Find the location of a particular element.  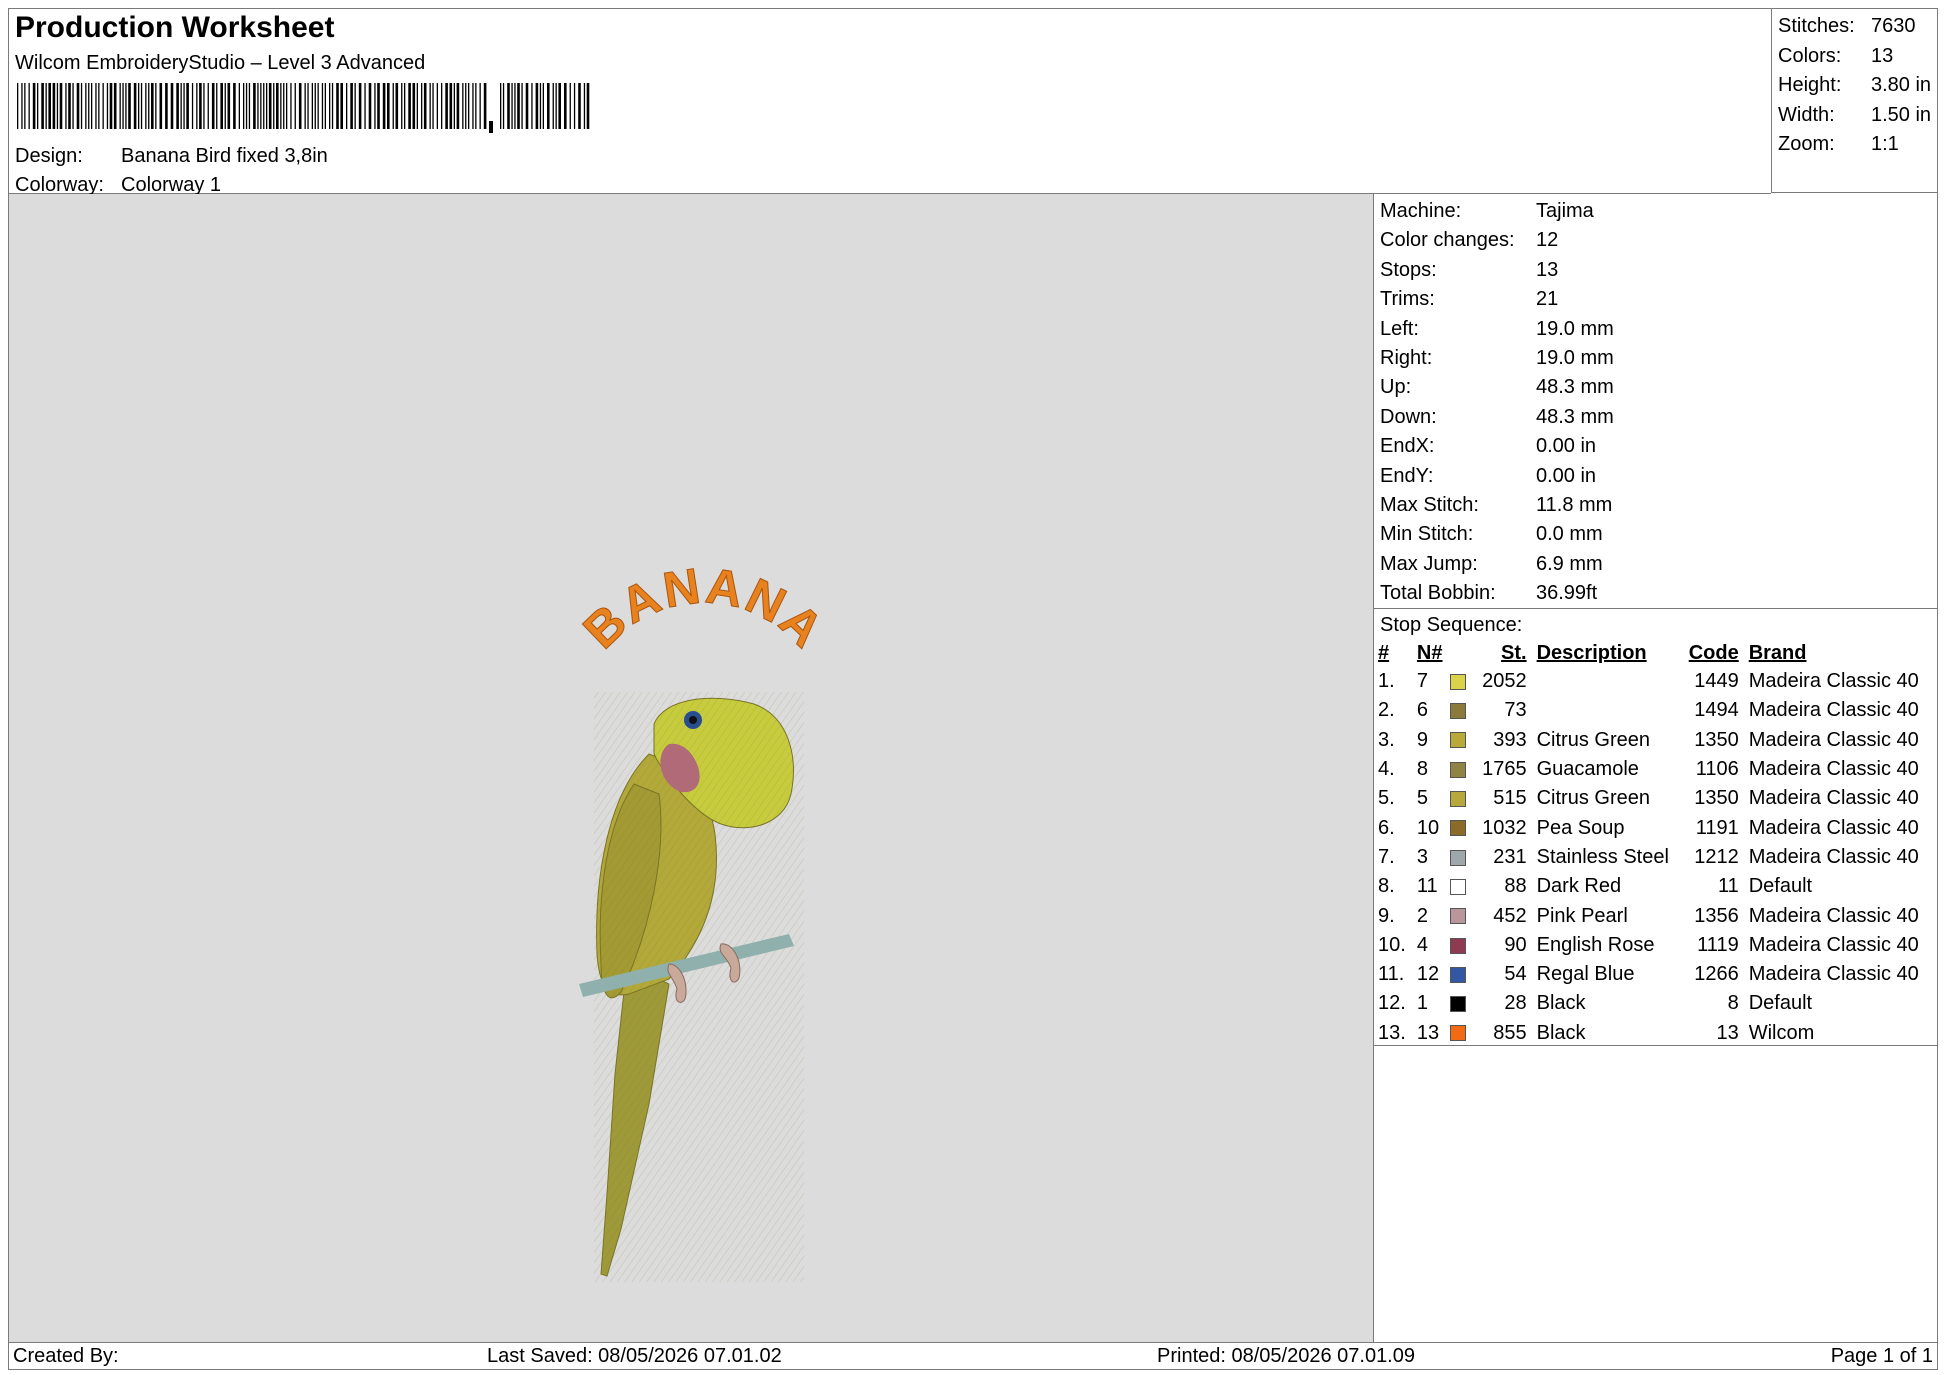

summary-label: Stitches: is located at coordinates (1816, 26).